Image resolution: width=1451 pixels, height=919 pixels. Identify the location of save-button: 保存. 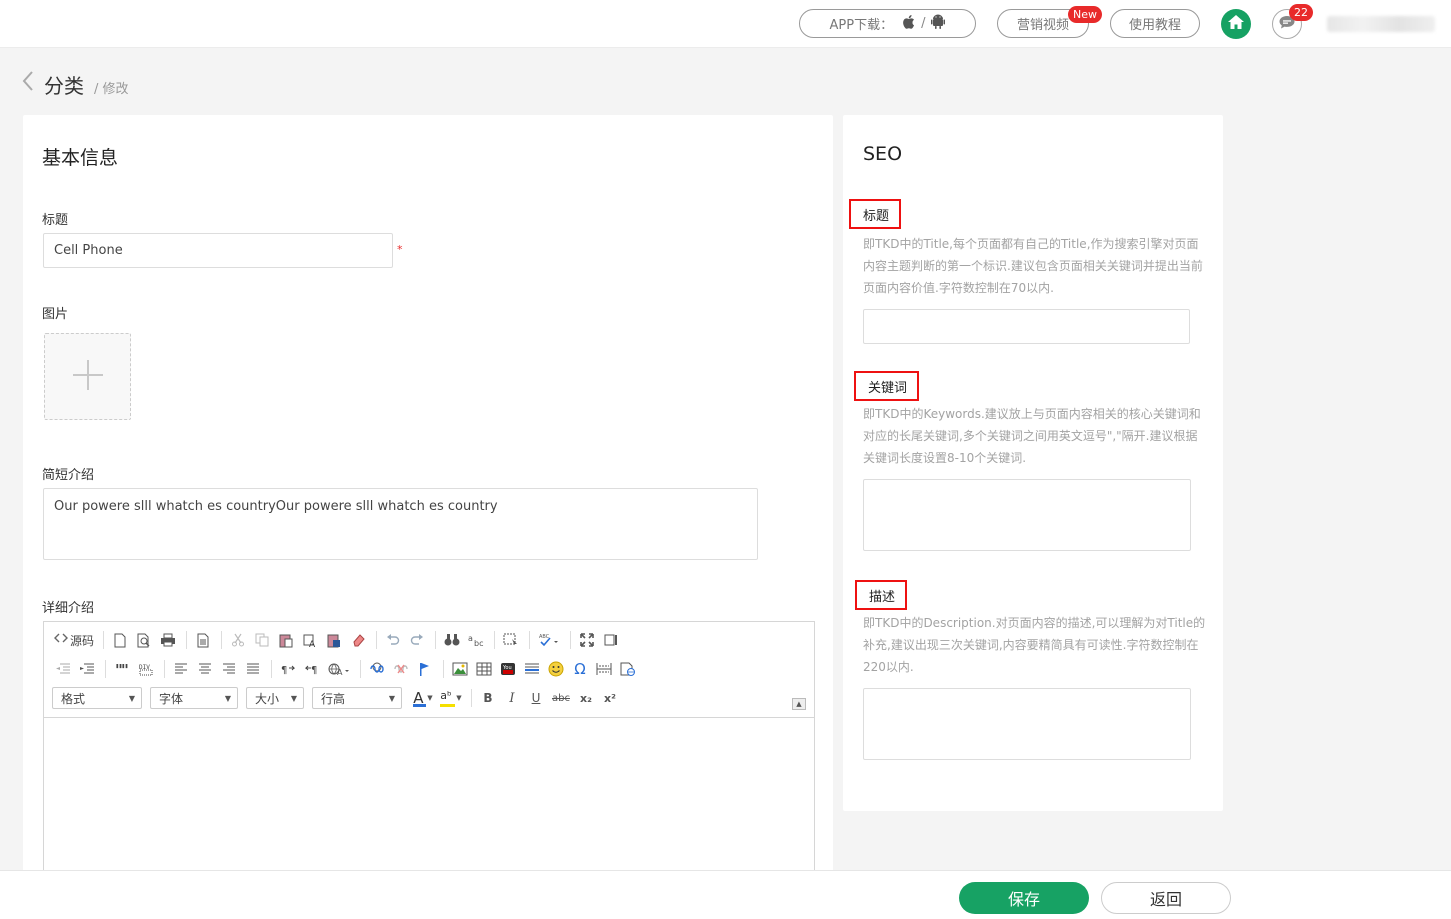
(1024, 898).